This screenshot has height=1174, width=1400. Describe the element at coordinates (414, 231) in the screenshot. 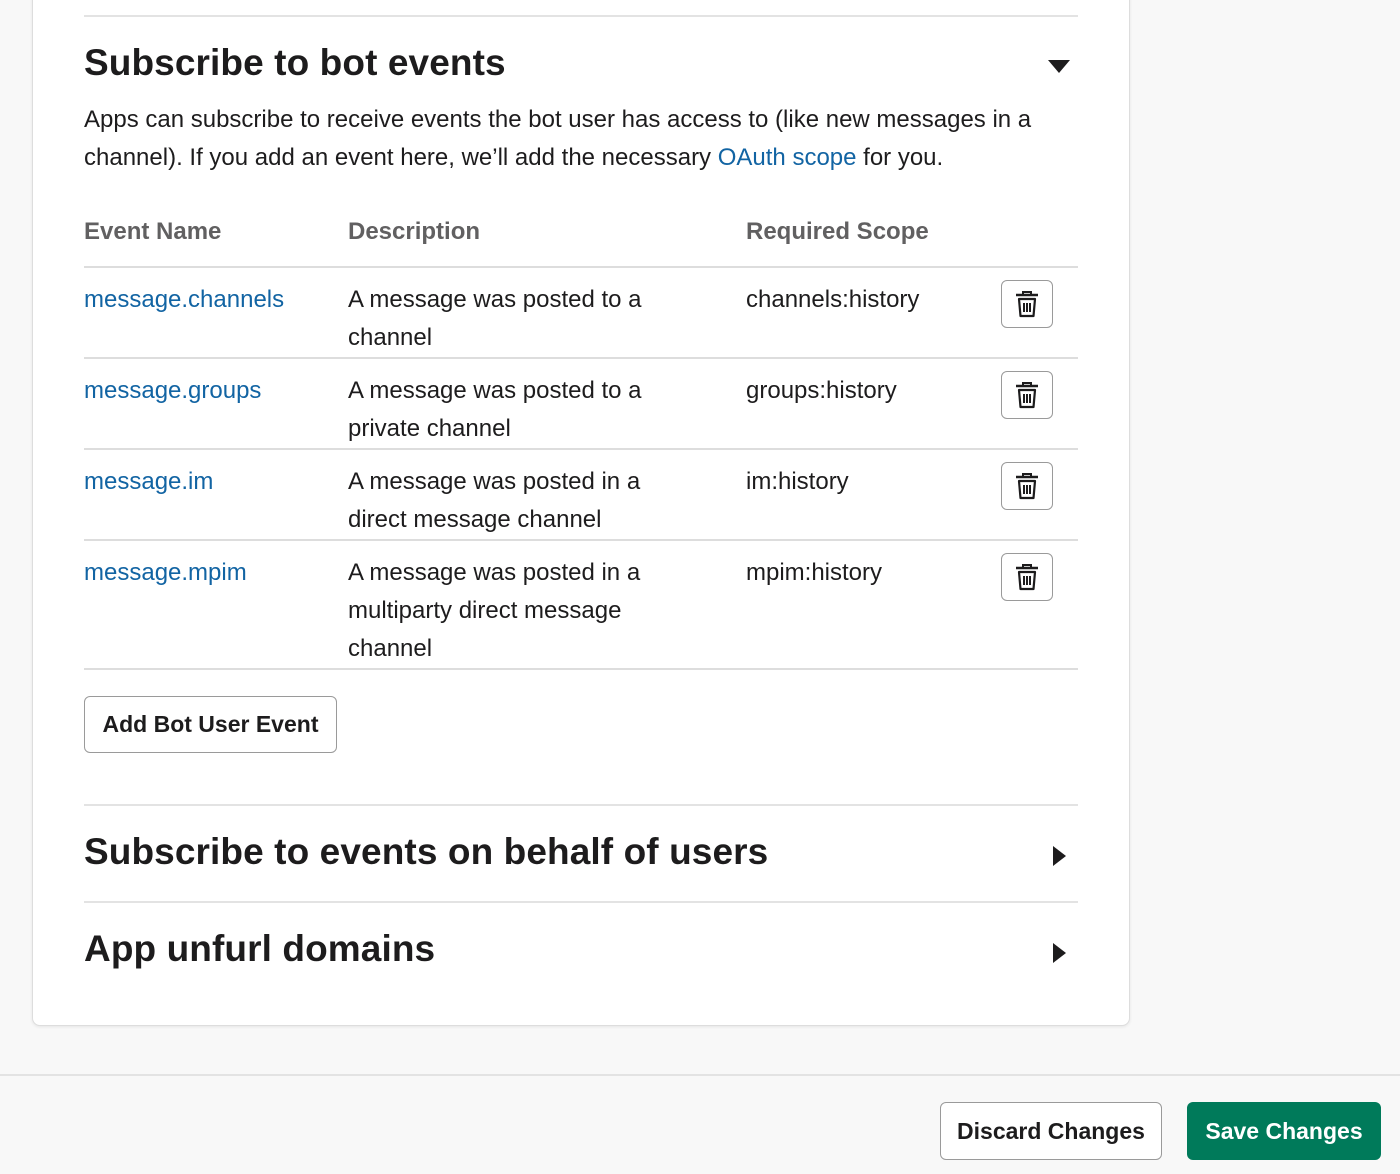

I see `column-header-description: Description` at that location.